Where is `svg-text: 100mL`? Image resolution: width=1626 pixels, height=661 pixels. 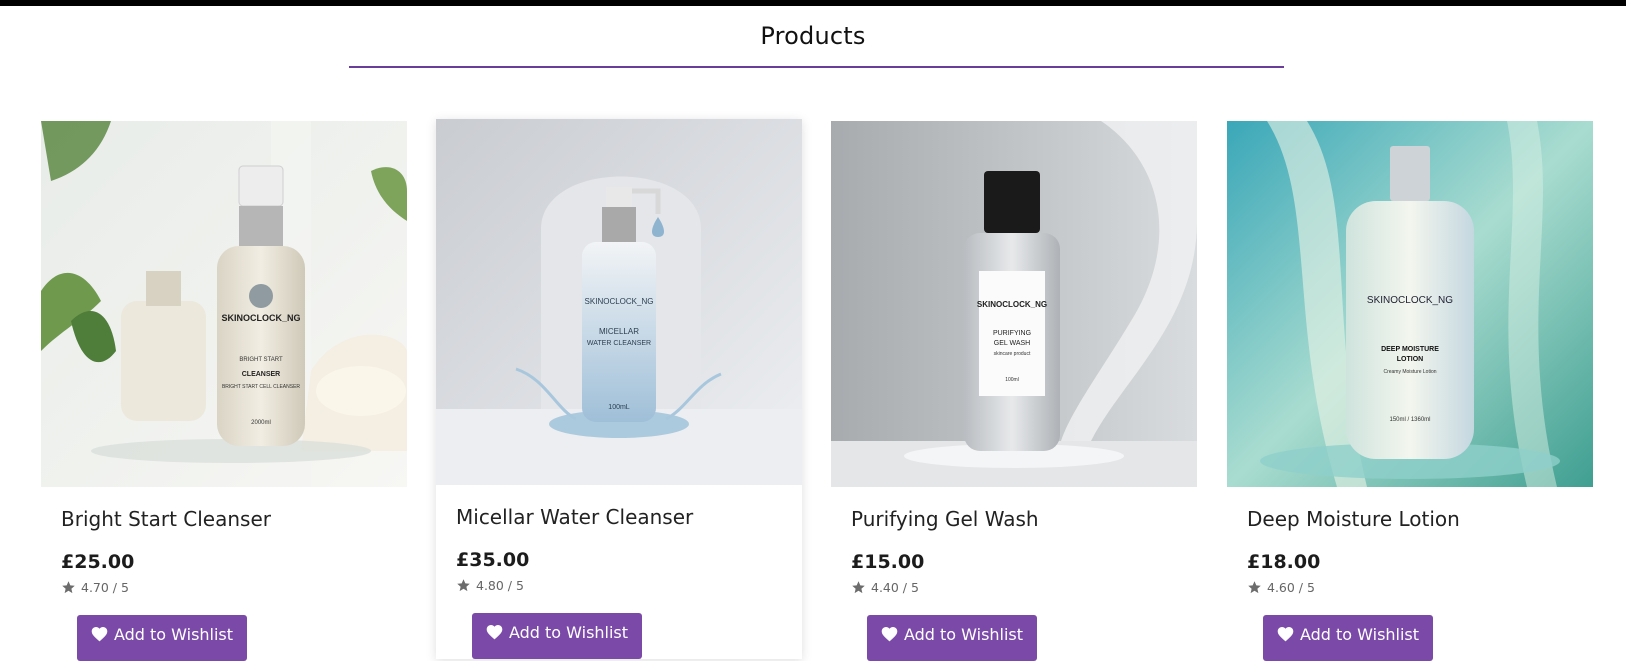 svg-text: 100mL is located at coordinates (619, 407).